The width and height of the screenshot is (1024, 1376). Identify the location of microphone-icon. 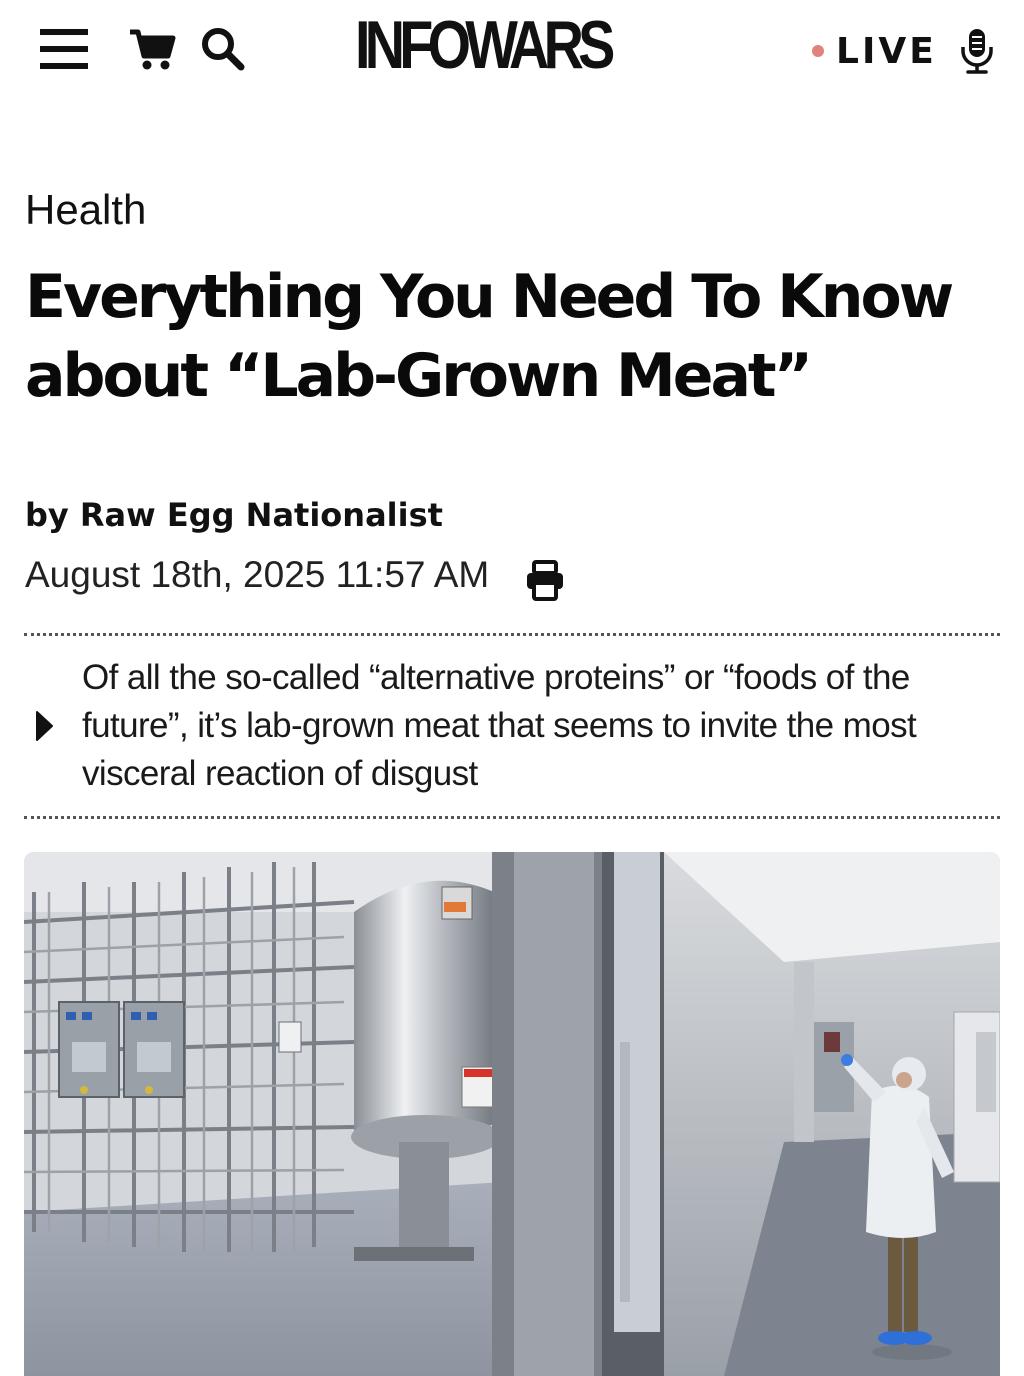
(977, 51).